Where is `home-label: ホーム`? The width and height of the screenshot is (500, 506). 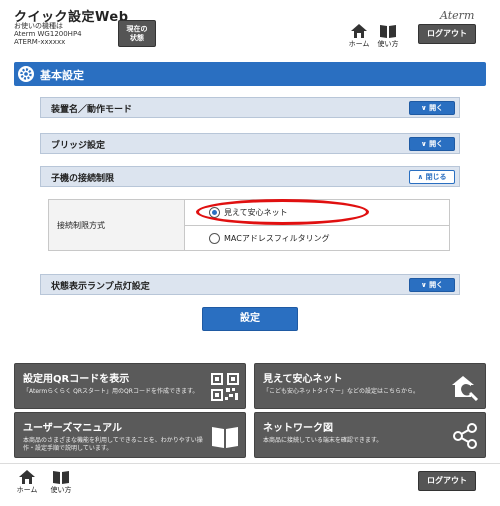
home-label: ホーム is located at coordinates (359, 44).